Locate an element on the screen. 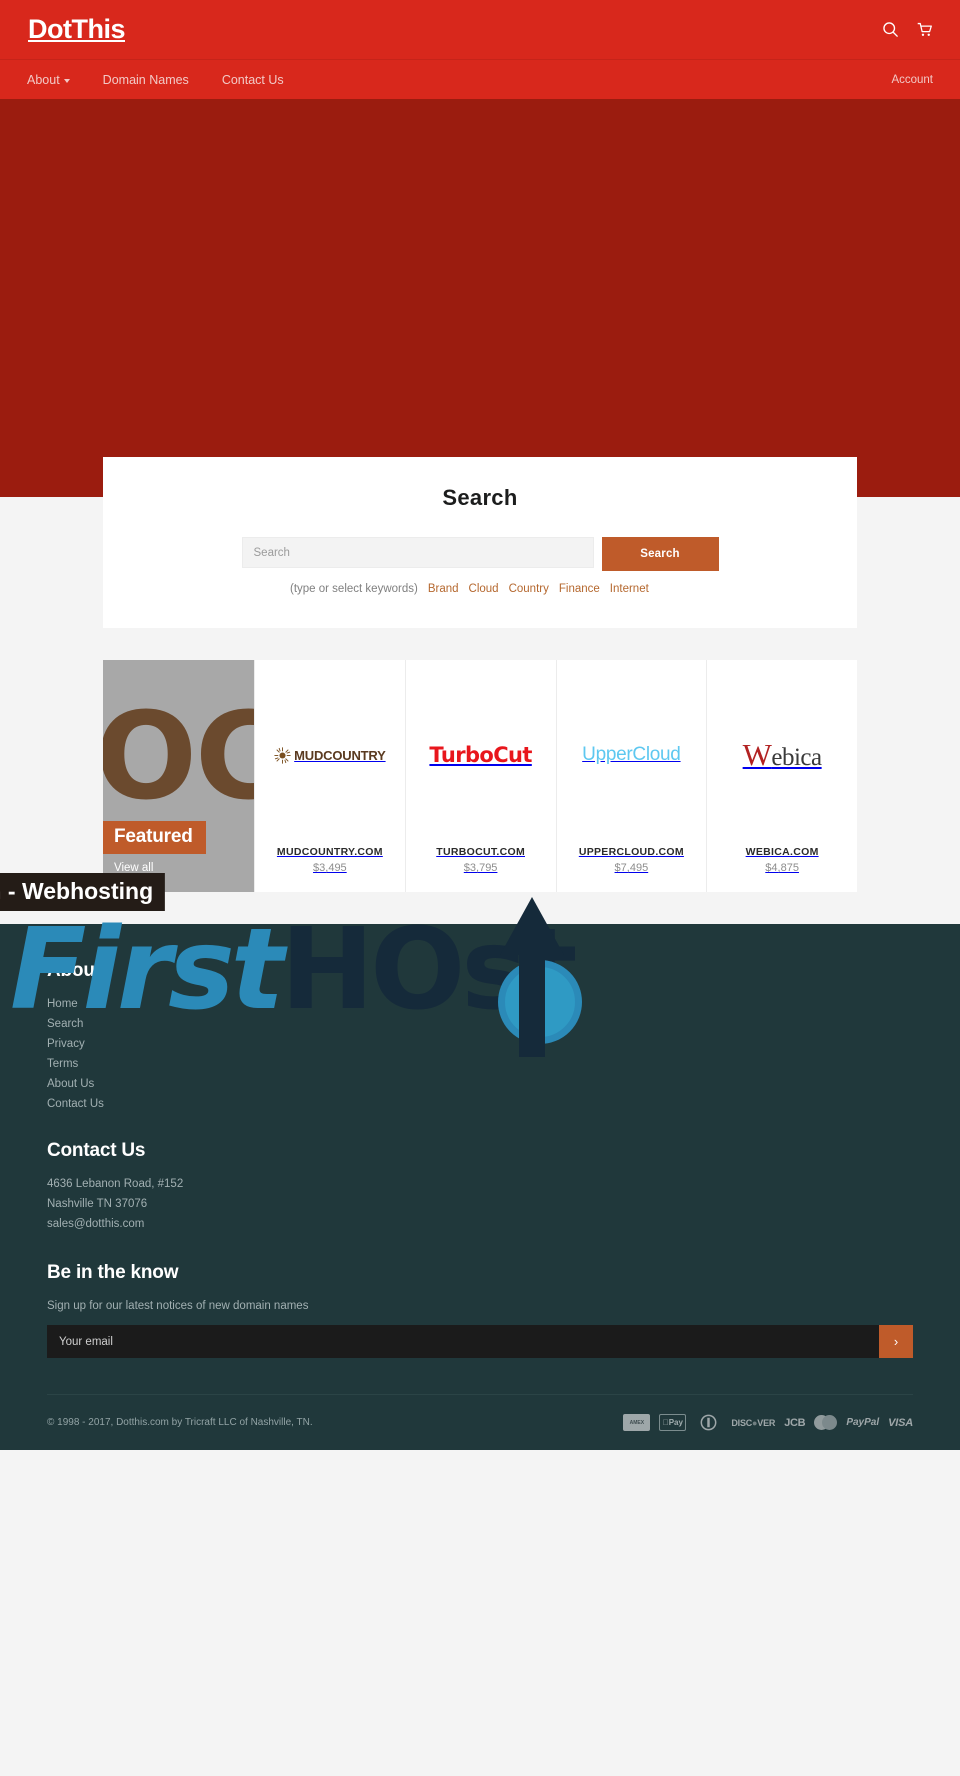  newsletter-form: › is located at coordinates (480, 1341).